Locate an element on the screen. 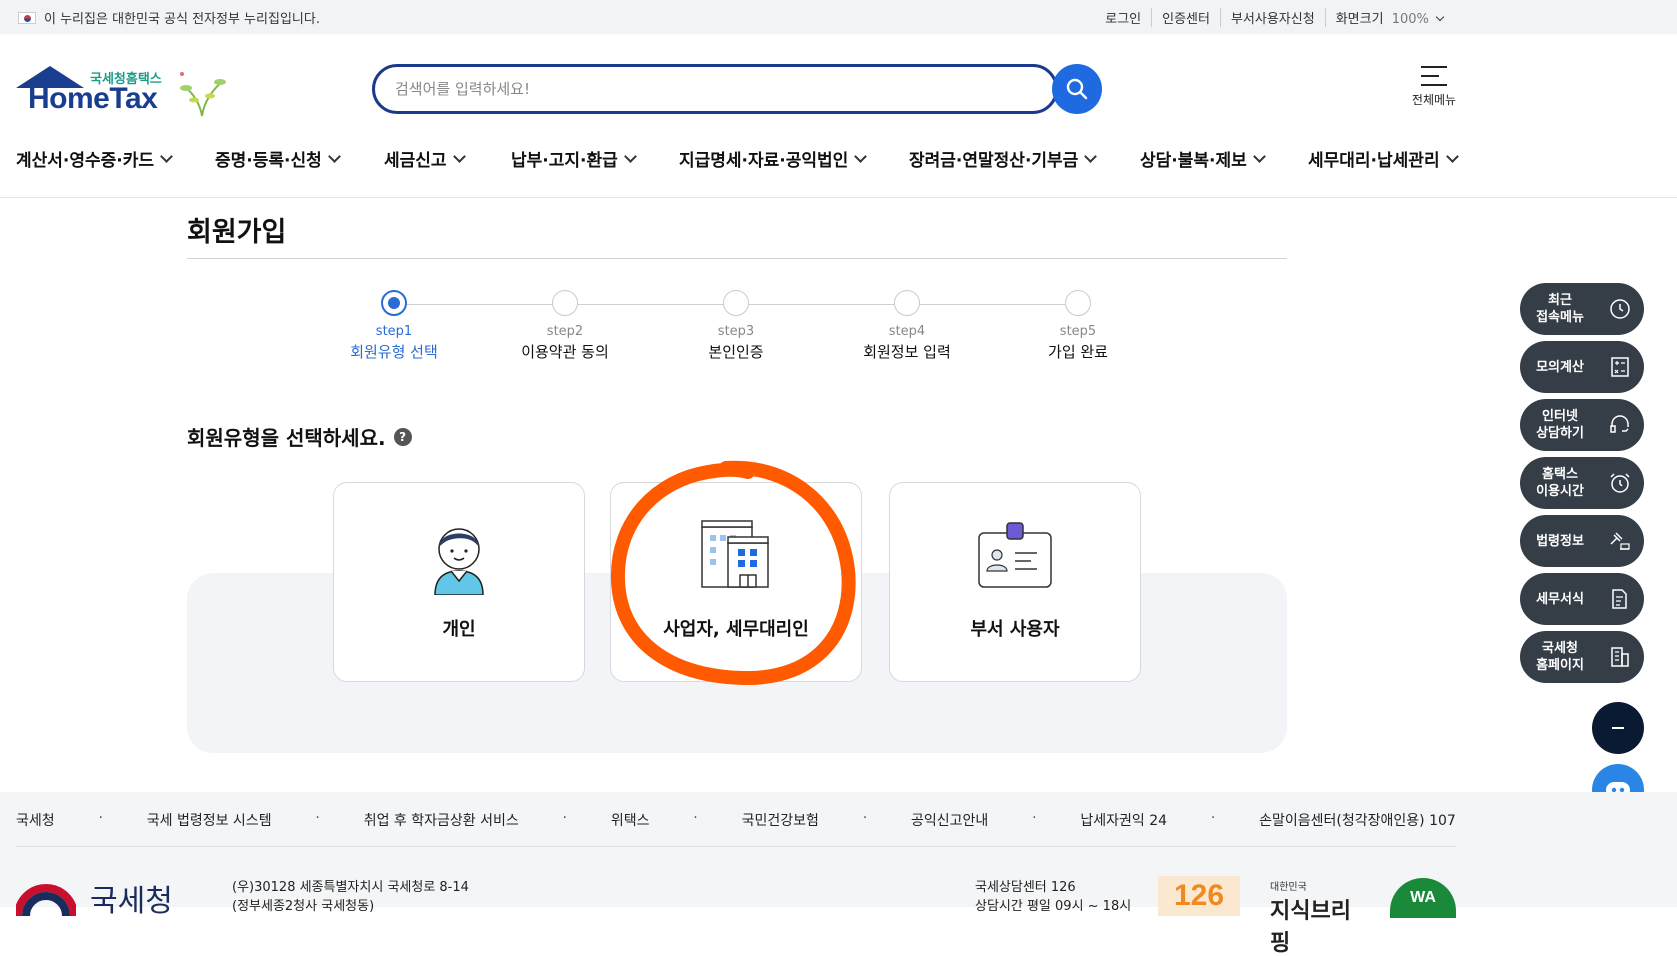 This screenshot has height=957, width=1677. card-label: 사업자, 세무대리인 is located at coordinates (736, 629).